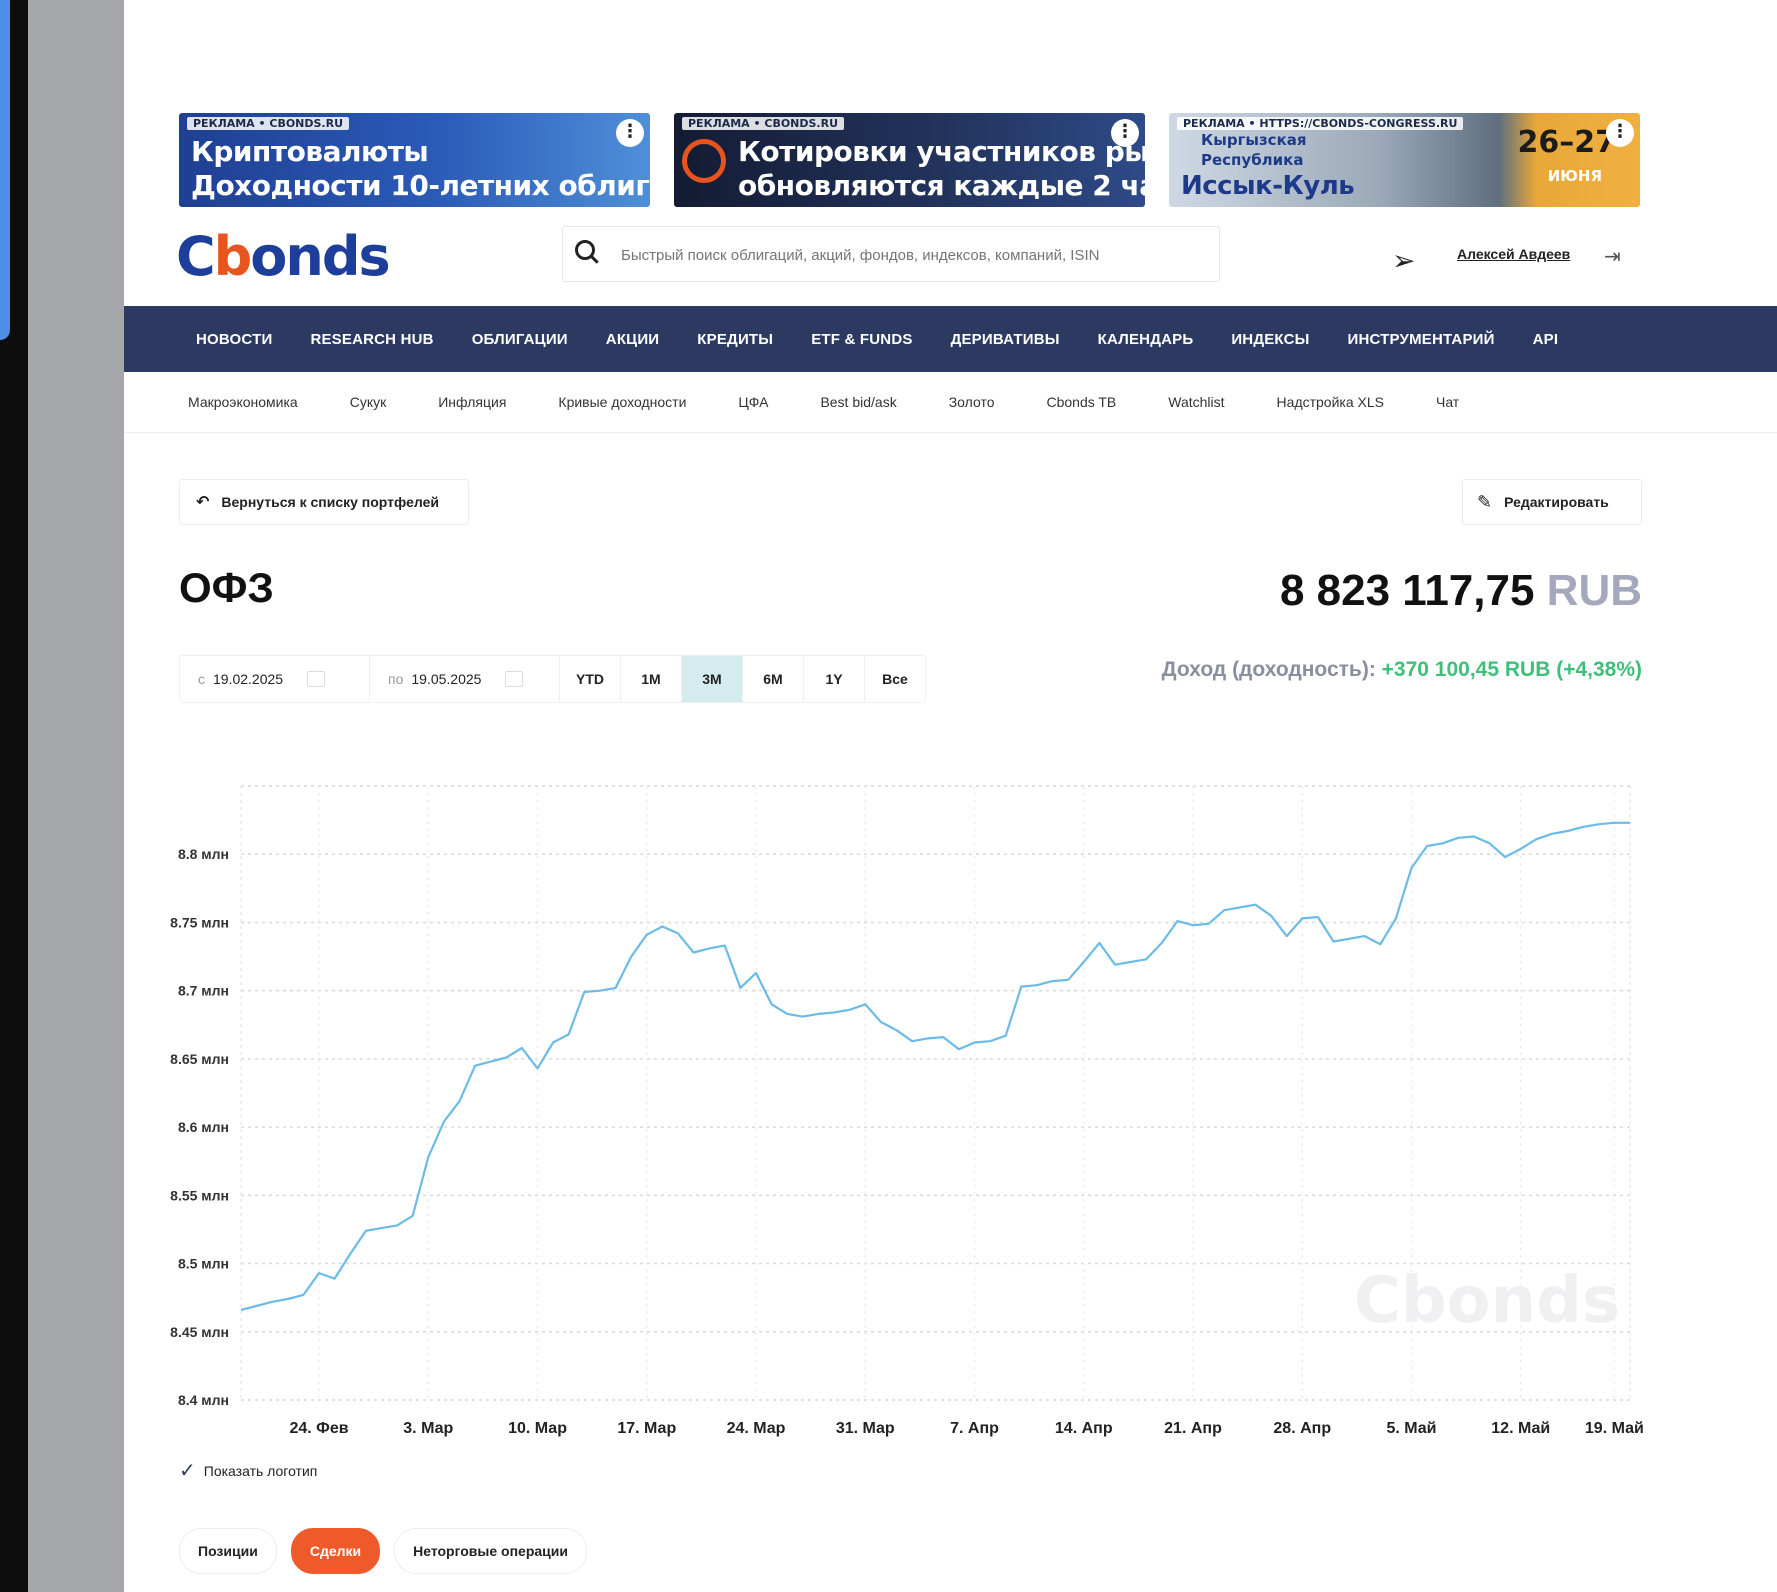  Describe the element at coordinates (283, 256) in the screenshot. I see `cbonds-logo: Cbonds` at that location.